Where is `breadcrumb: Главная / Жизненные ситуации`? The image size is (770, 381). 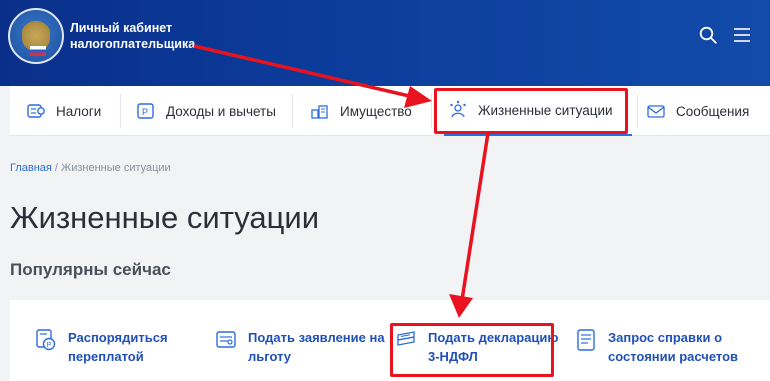
breadcrumb: Главная / Жизненные ситуации is located at coordinates (90, 168).